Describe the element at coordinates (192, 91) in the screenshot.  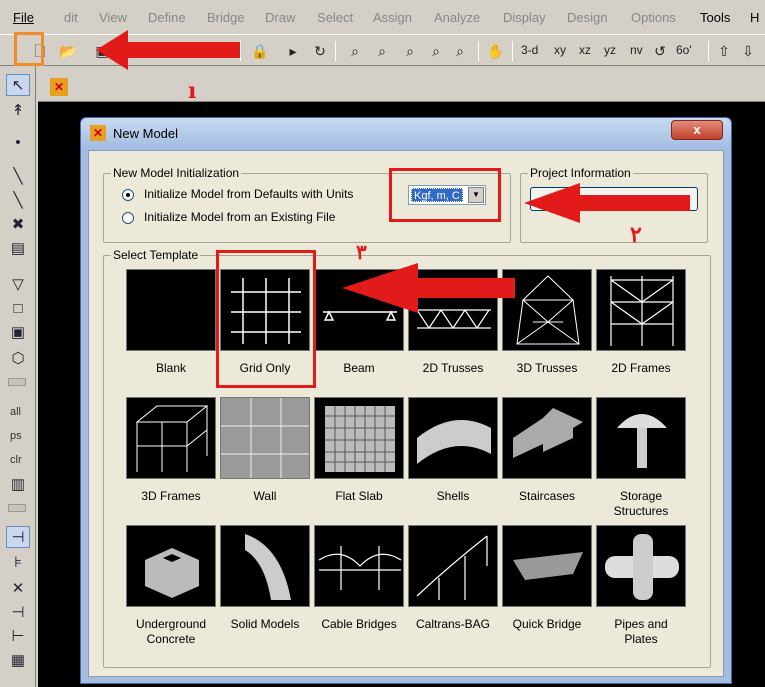
I see `annotation-mark-1: ı` at that location.